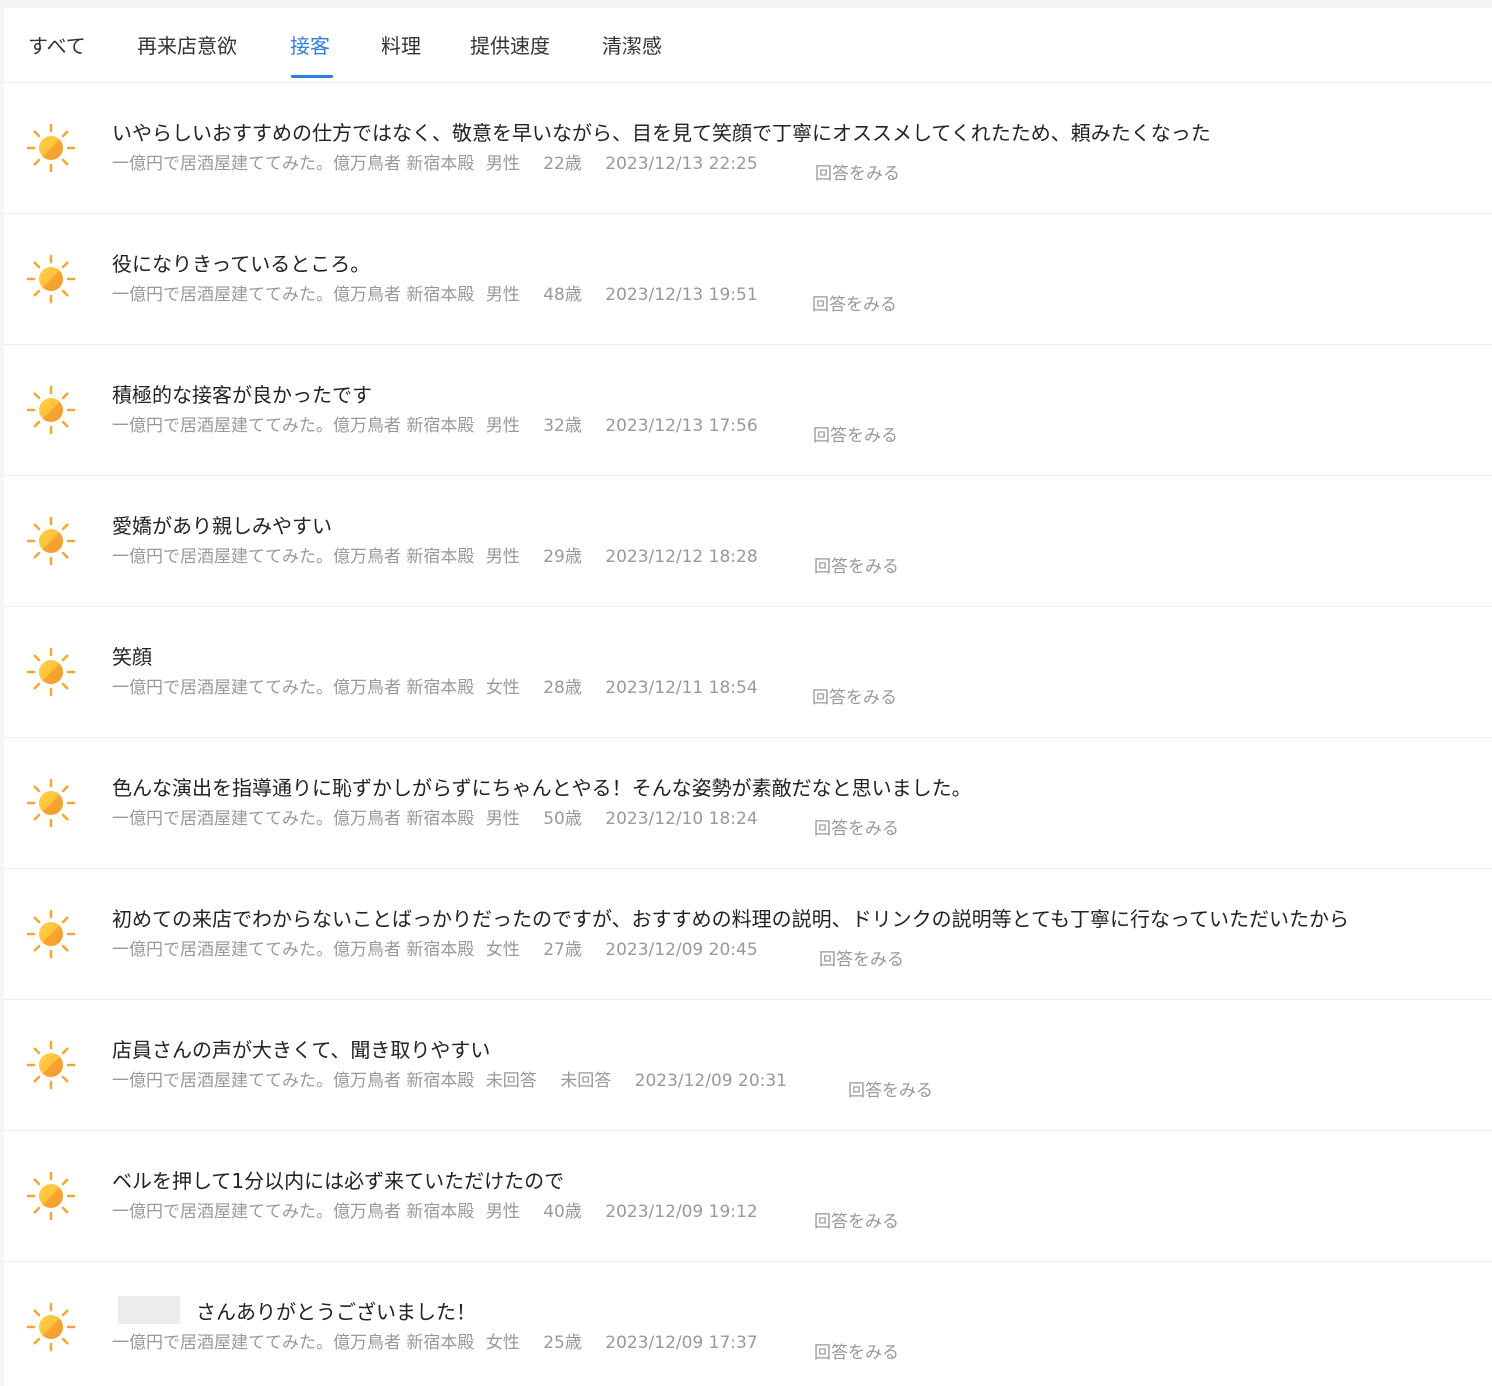  I want to click on review-datetime: 2023/12/13 22:25, so click(681, 164).